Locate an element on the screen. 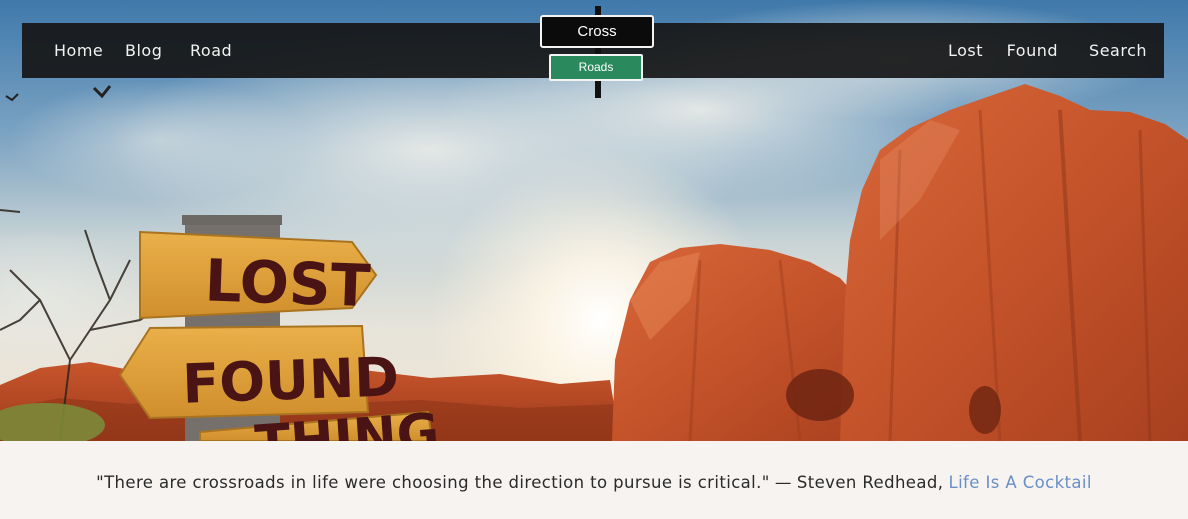 This screenshot has height=519, width=1188. sign-found-text: FOUND is located at coordinates (290, 380).